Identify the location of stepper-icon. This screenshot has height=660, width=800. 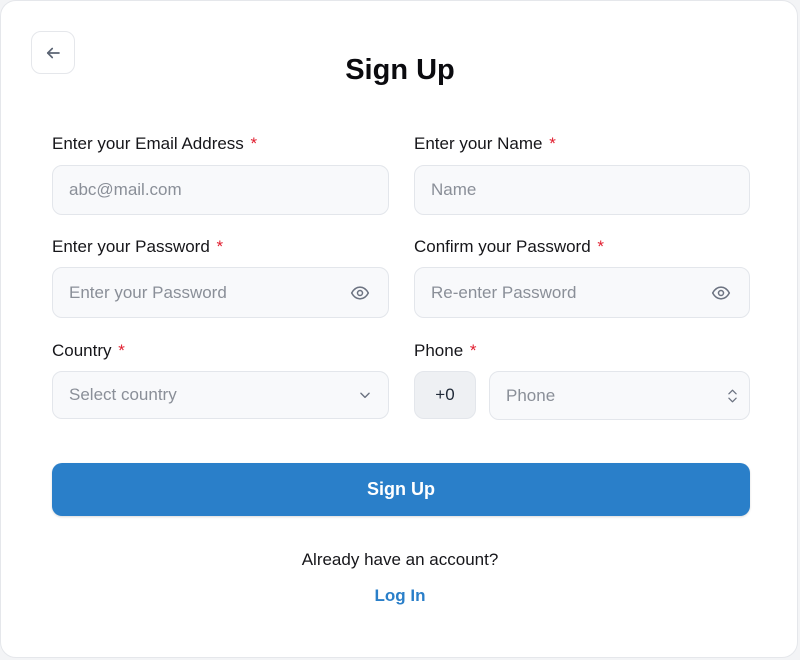
(732, 396).